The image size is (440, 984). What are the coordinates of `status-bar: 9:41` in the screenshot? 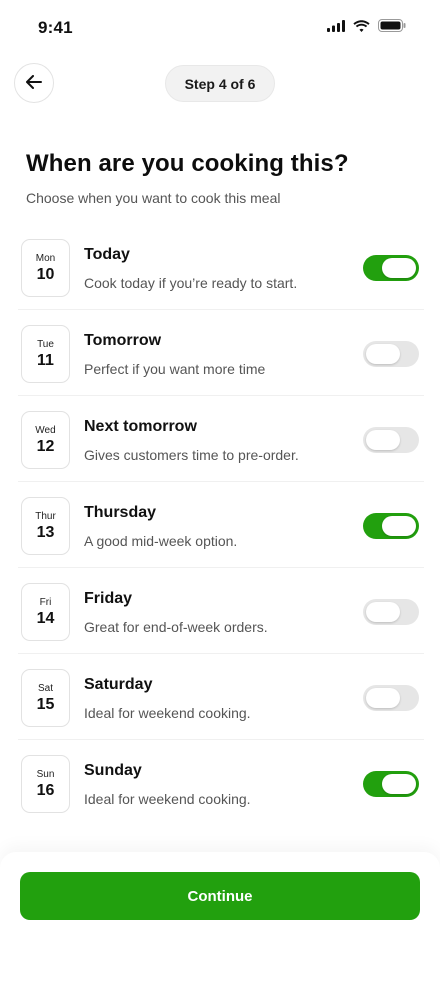 It's located at (220, 27).